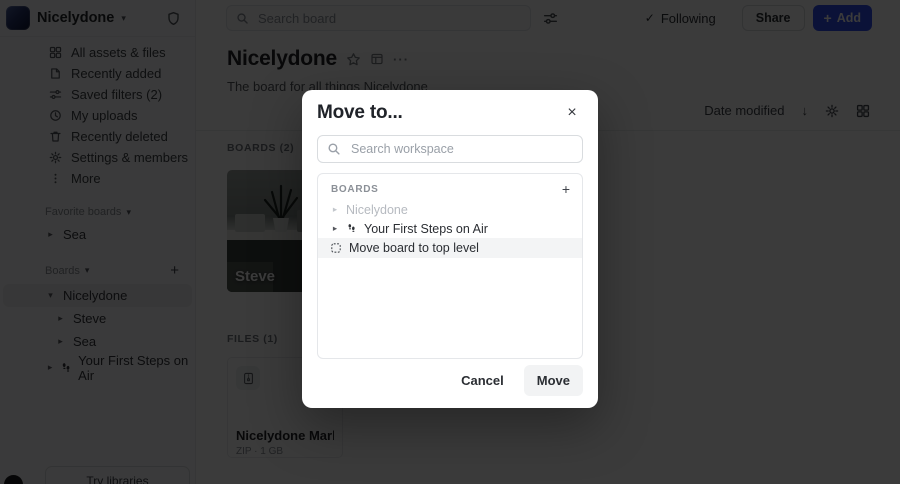 The image size is (900, 484). What do you see at coordinates (355, 189) in the screenshot?
I see `modal-boards-label: BOARDS` at bounding box center [355, 189].